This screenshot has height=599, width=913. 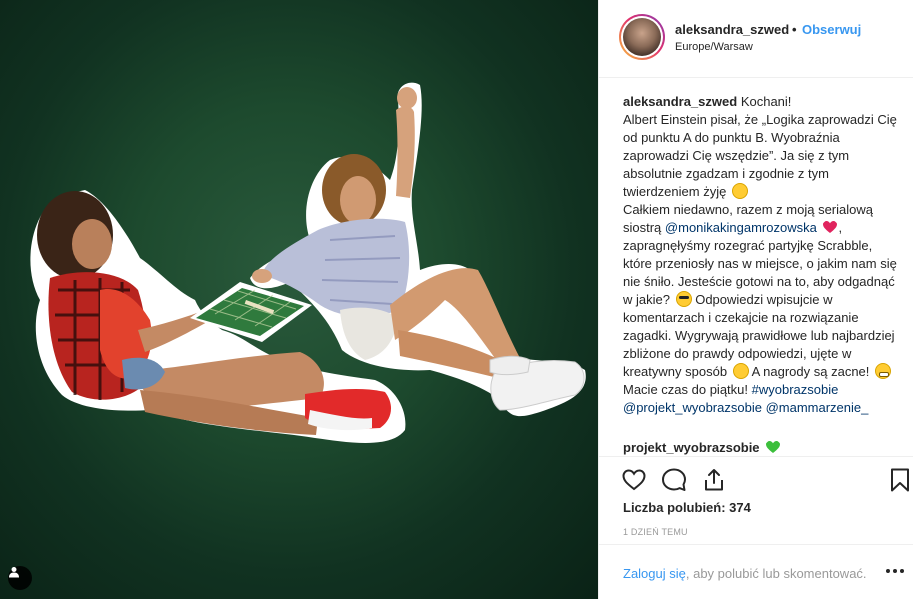 I want to click on post-timestamp: 1 DZIEŃ TEMU, so click(x=655, y=532).